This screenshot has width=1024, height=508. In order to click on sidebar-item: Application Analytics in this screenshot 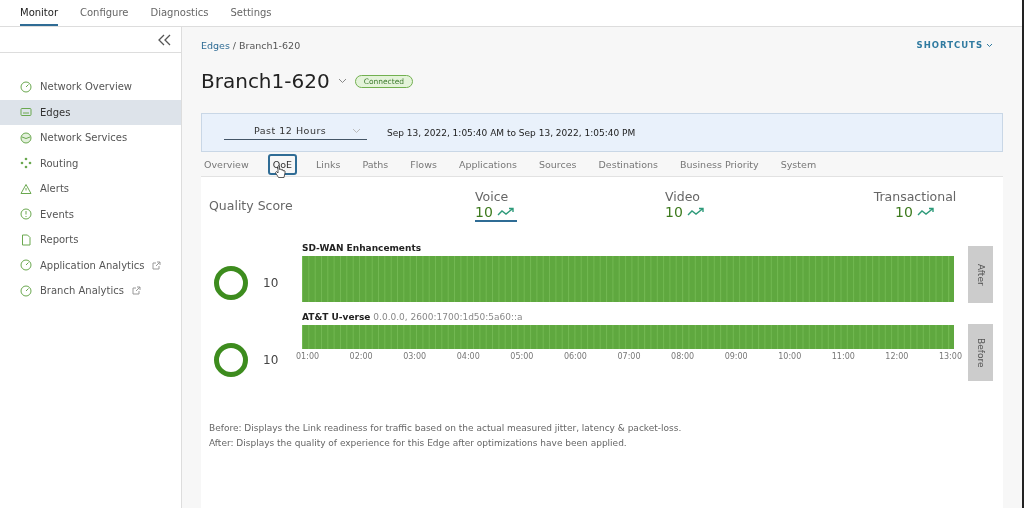, I will do `click(90, 265)`.